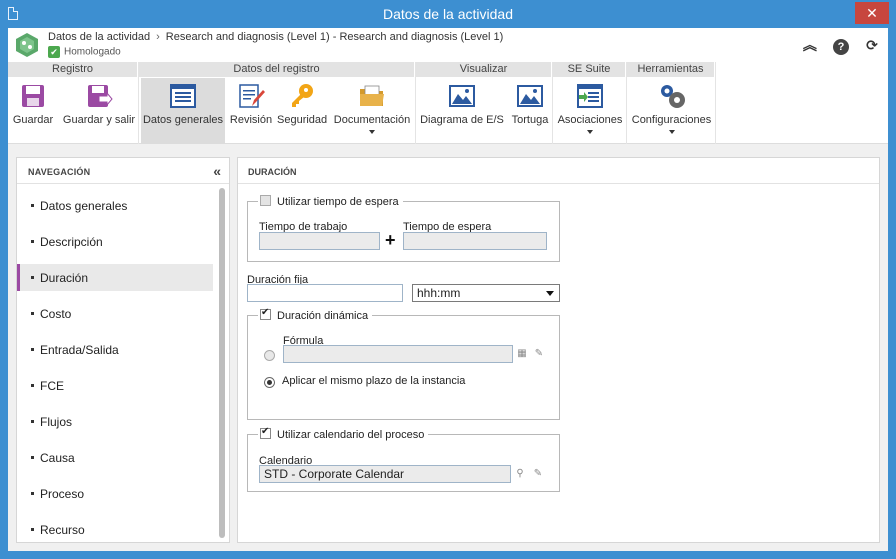 This screenshot has width=896, height=559. What do you see at coordinates (54, 52) in the screenshot?
I see `approved-check-icon: ✔` at bounding box center [54, 52].